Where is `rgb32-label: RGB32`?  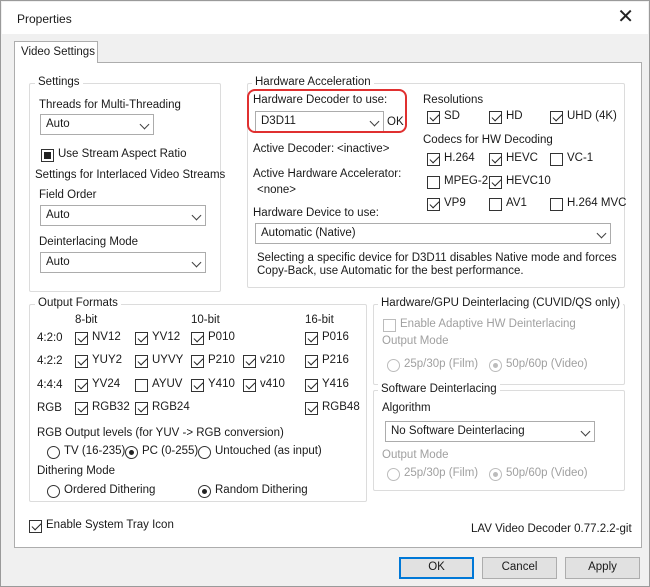 rgb32-label: RGB32 is located at coordinates (111, 407).